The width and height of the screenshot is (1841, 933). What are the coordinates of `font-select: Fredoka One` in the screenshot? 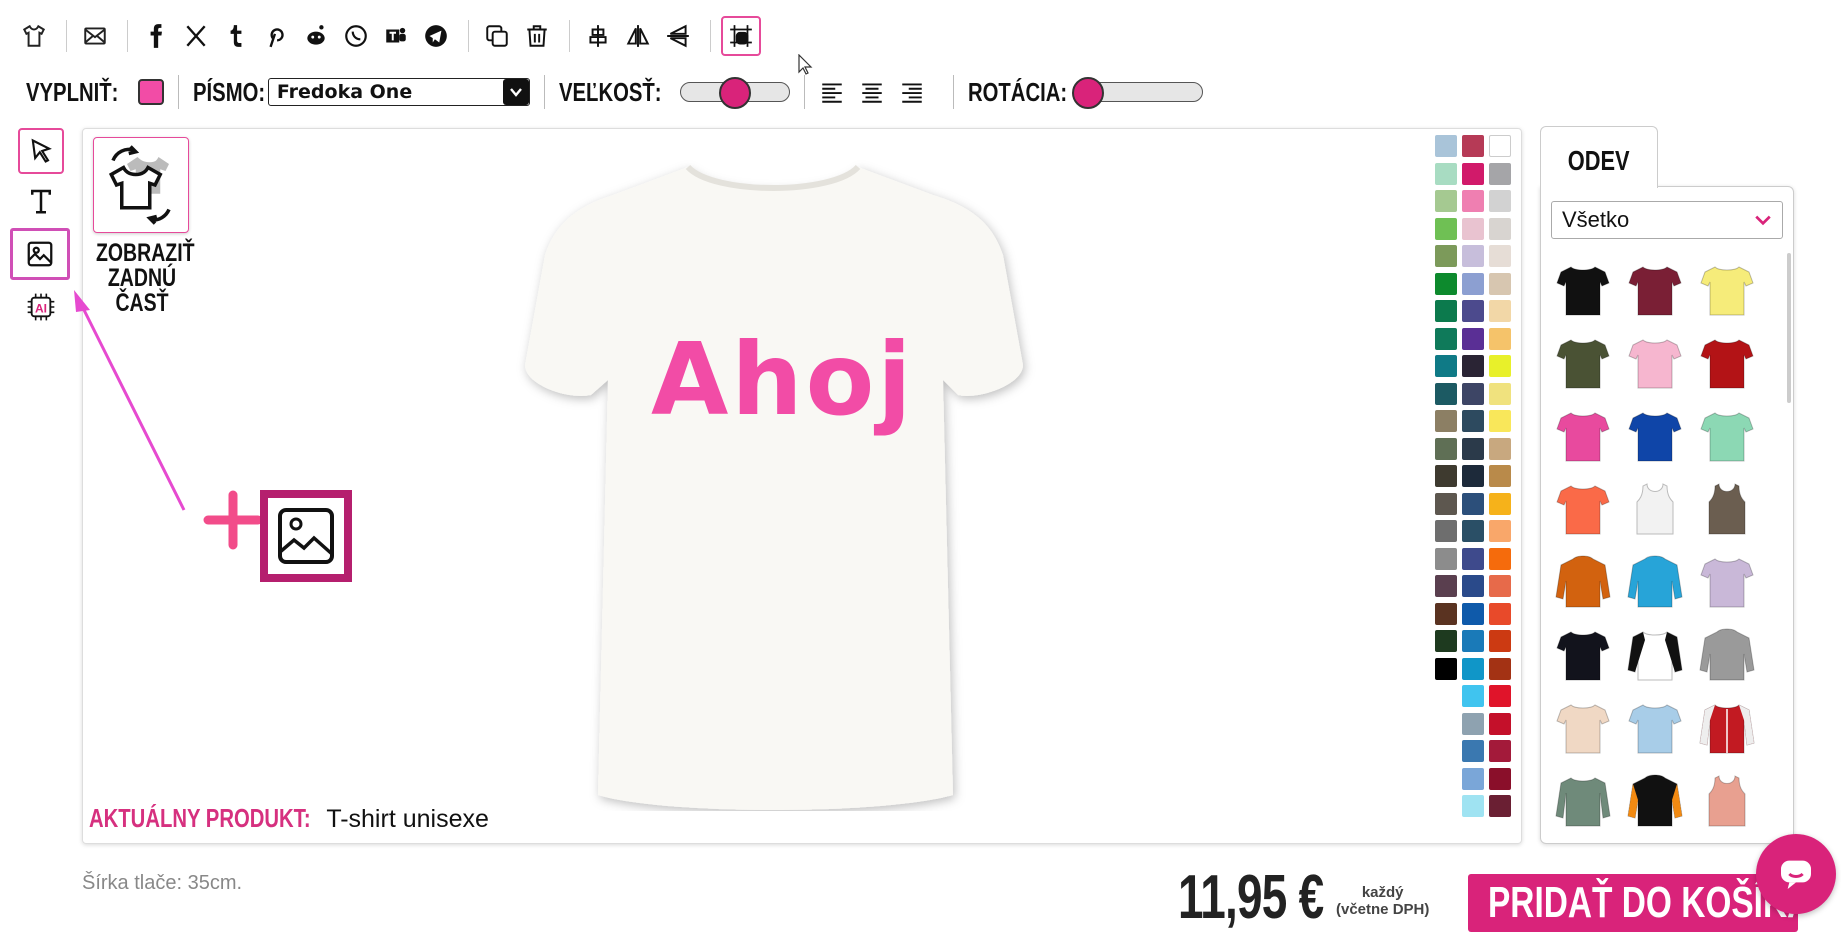 It's located at (398, 92).